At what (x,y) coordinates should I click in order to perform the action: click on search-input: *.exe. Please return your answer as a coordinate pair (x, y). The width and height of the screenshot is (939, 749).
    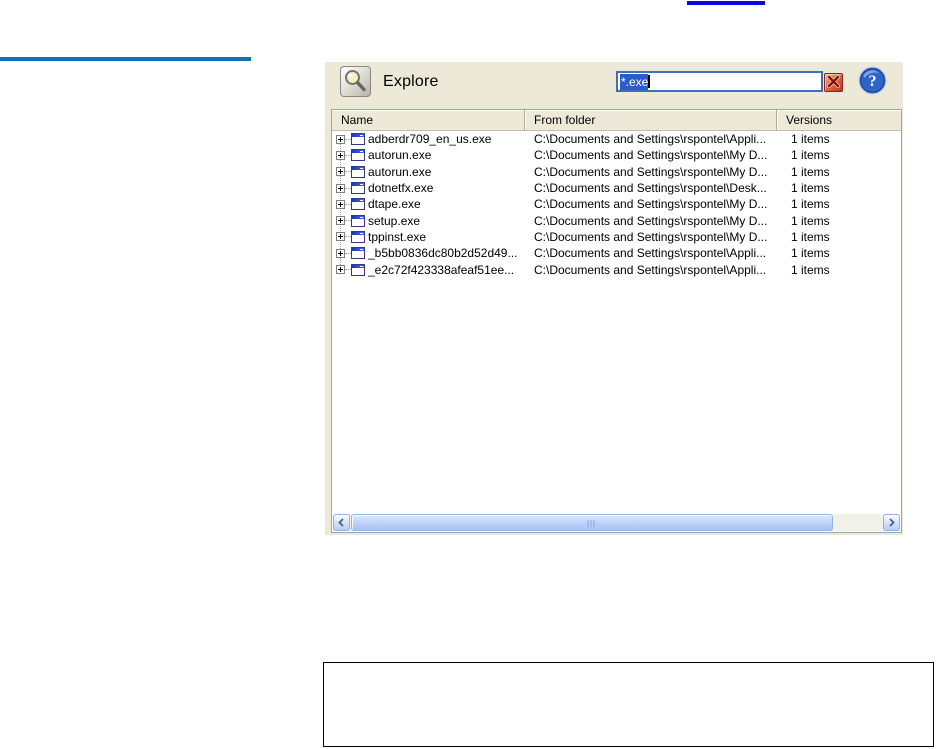
    Looking at the image, I should click on (719, 81).